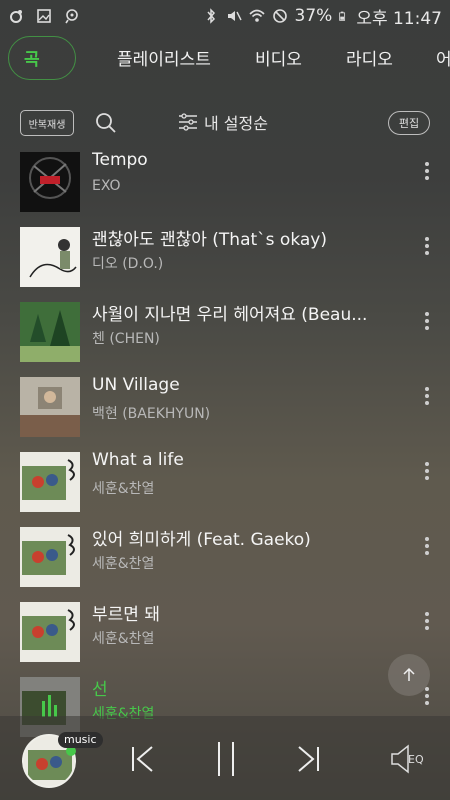  What do you see at coordinates (225, 556) in the screenshot?
I see `song-row: 있어 희미하게 (Feat. Gaeko) 세훈&찬열` at bounding box center [225, 556].